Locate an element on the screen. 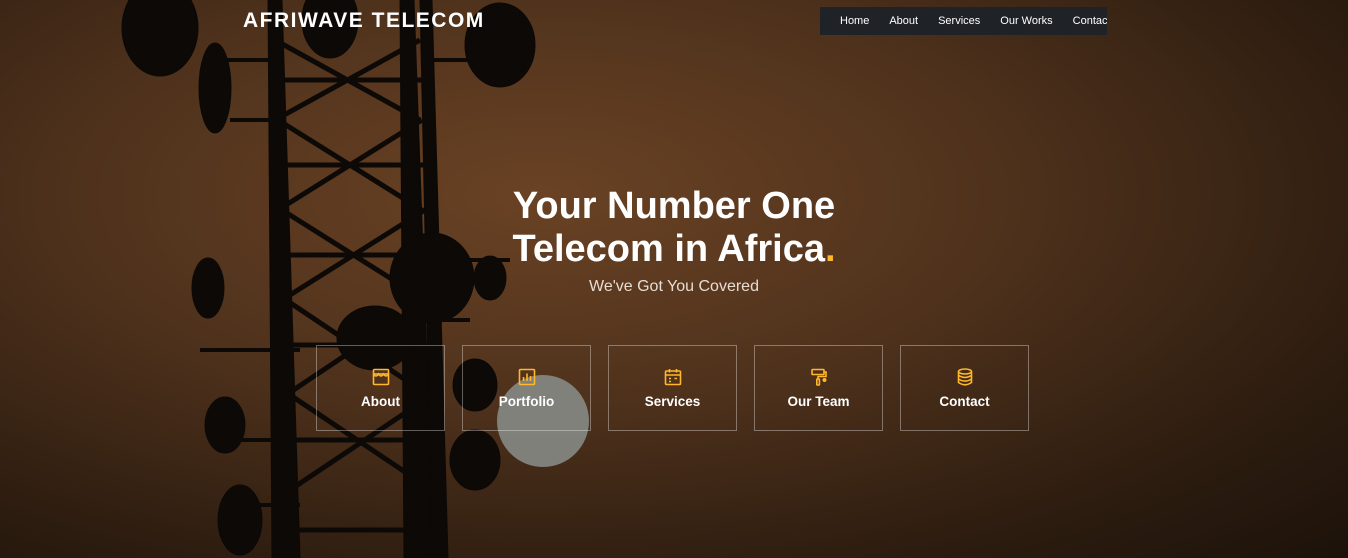 The image size is (1348, 558). portfolio-box-label: Portfolio is located at coordinates (526, 401).